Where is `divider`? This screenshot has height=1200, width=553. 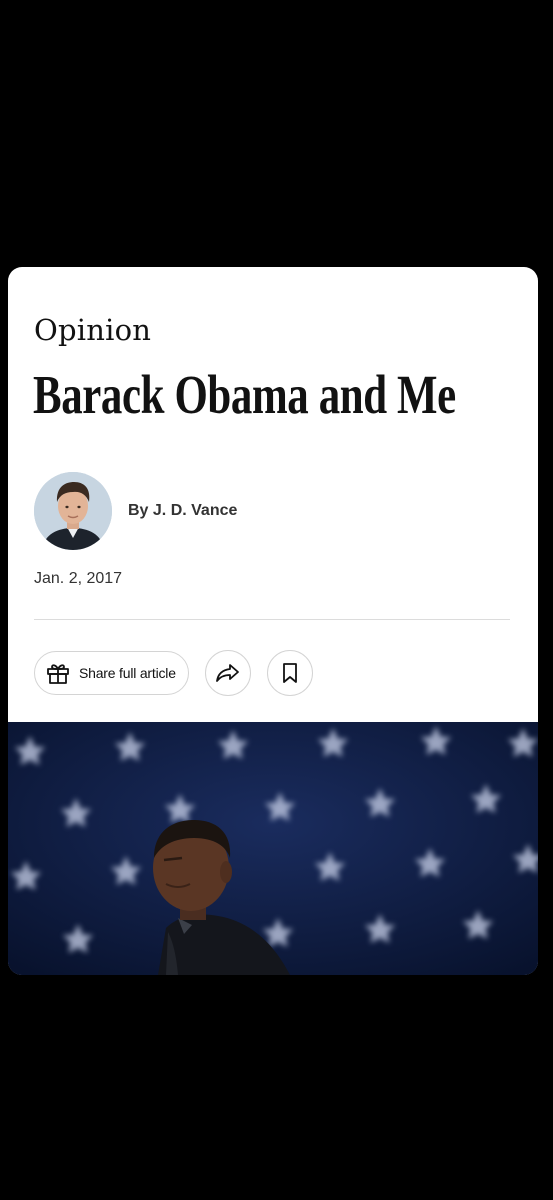
divider is located at coordinates (272, 619).